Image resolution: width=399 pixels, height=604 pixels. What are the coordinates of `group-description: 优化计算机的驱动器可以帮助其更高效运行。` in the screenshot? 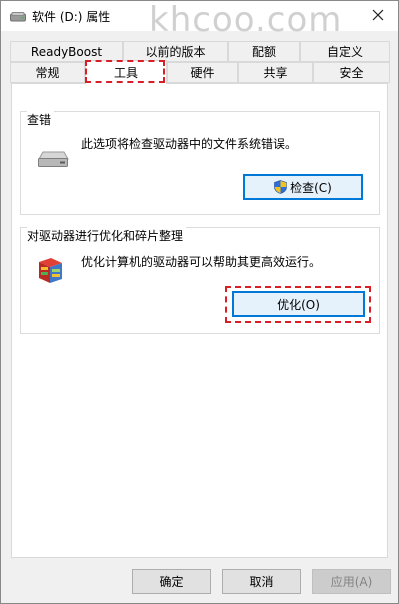 It's located at (201, 262).